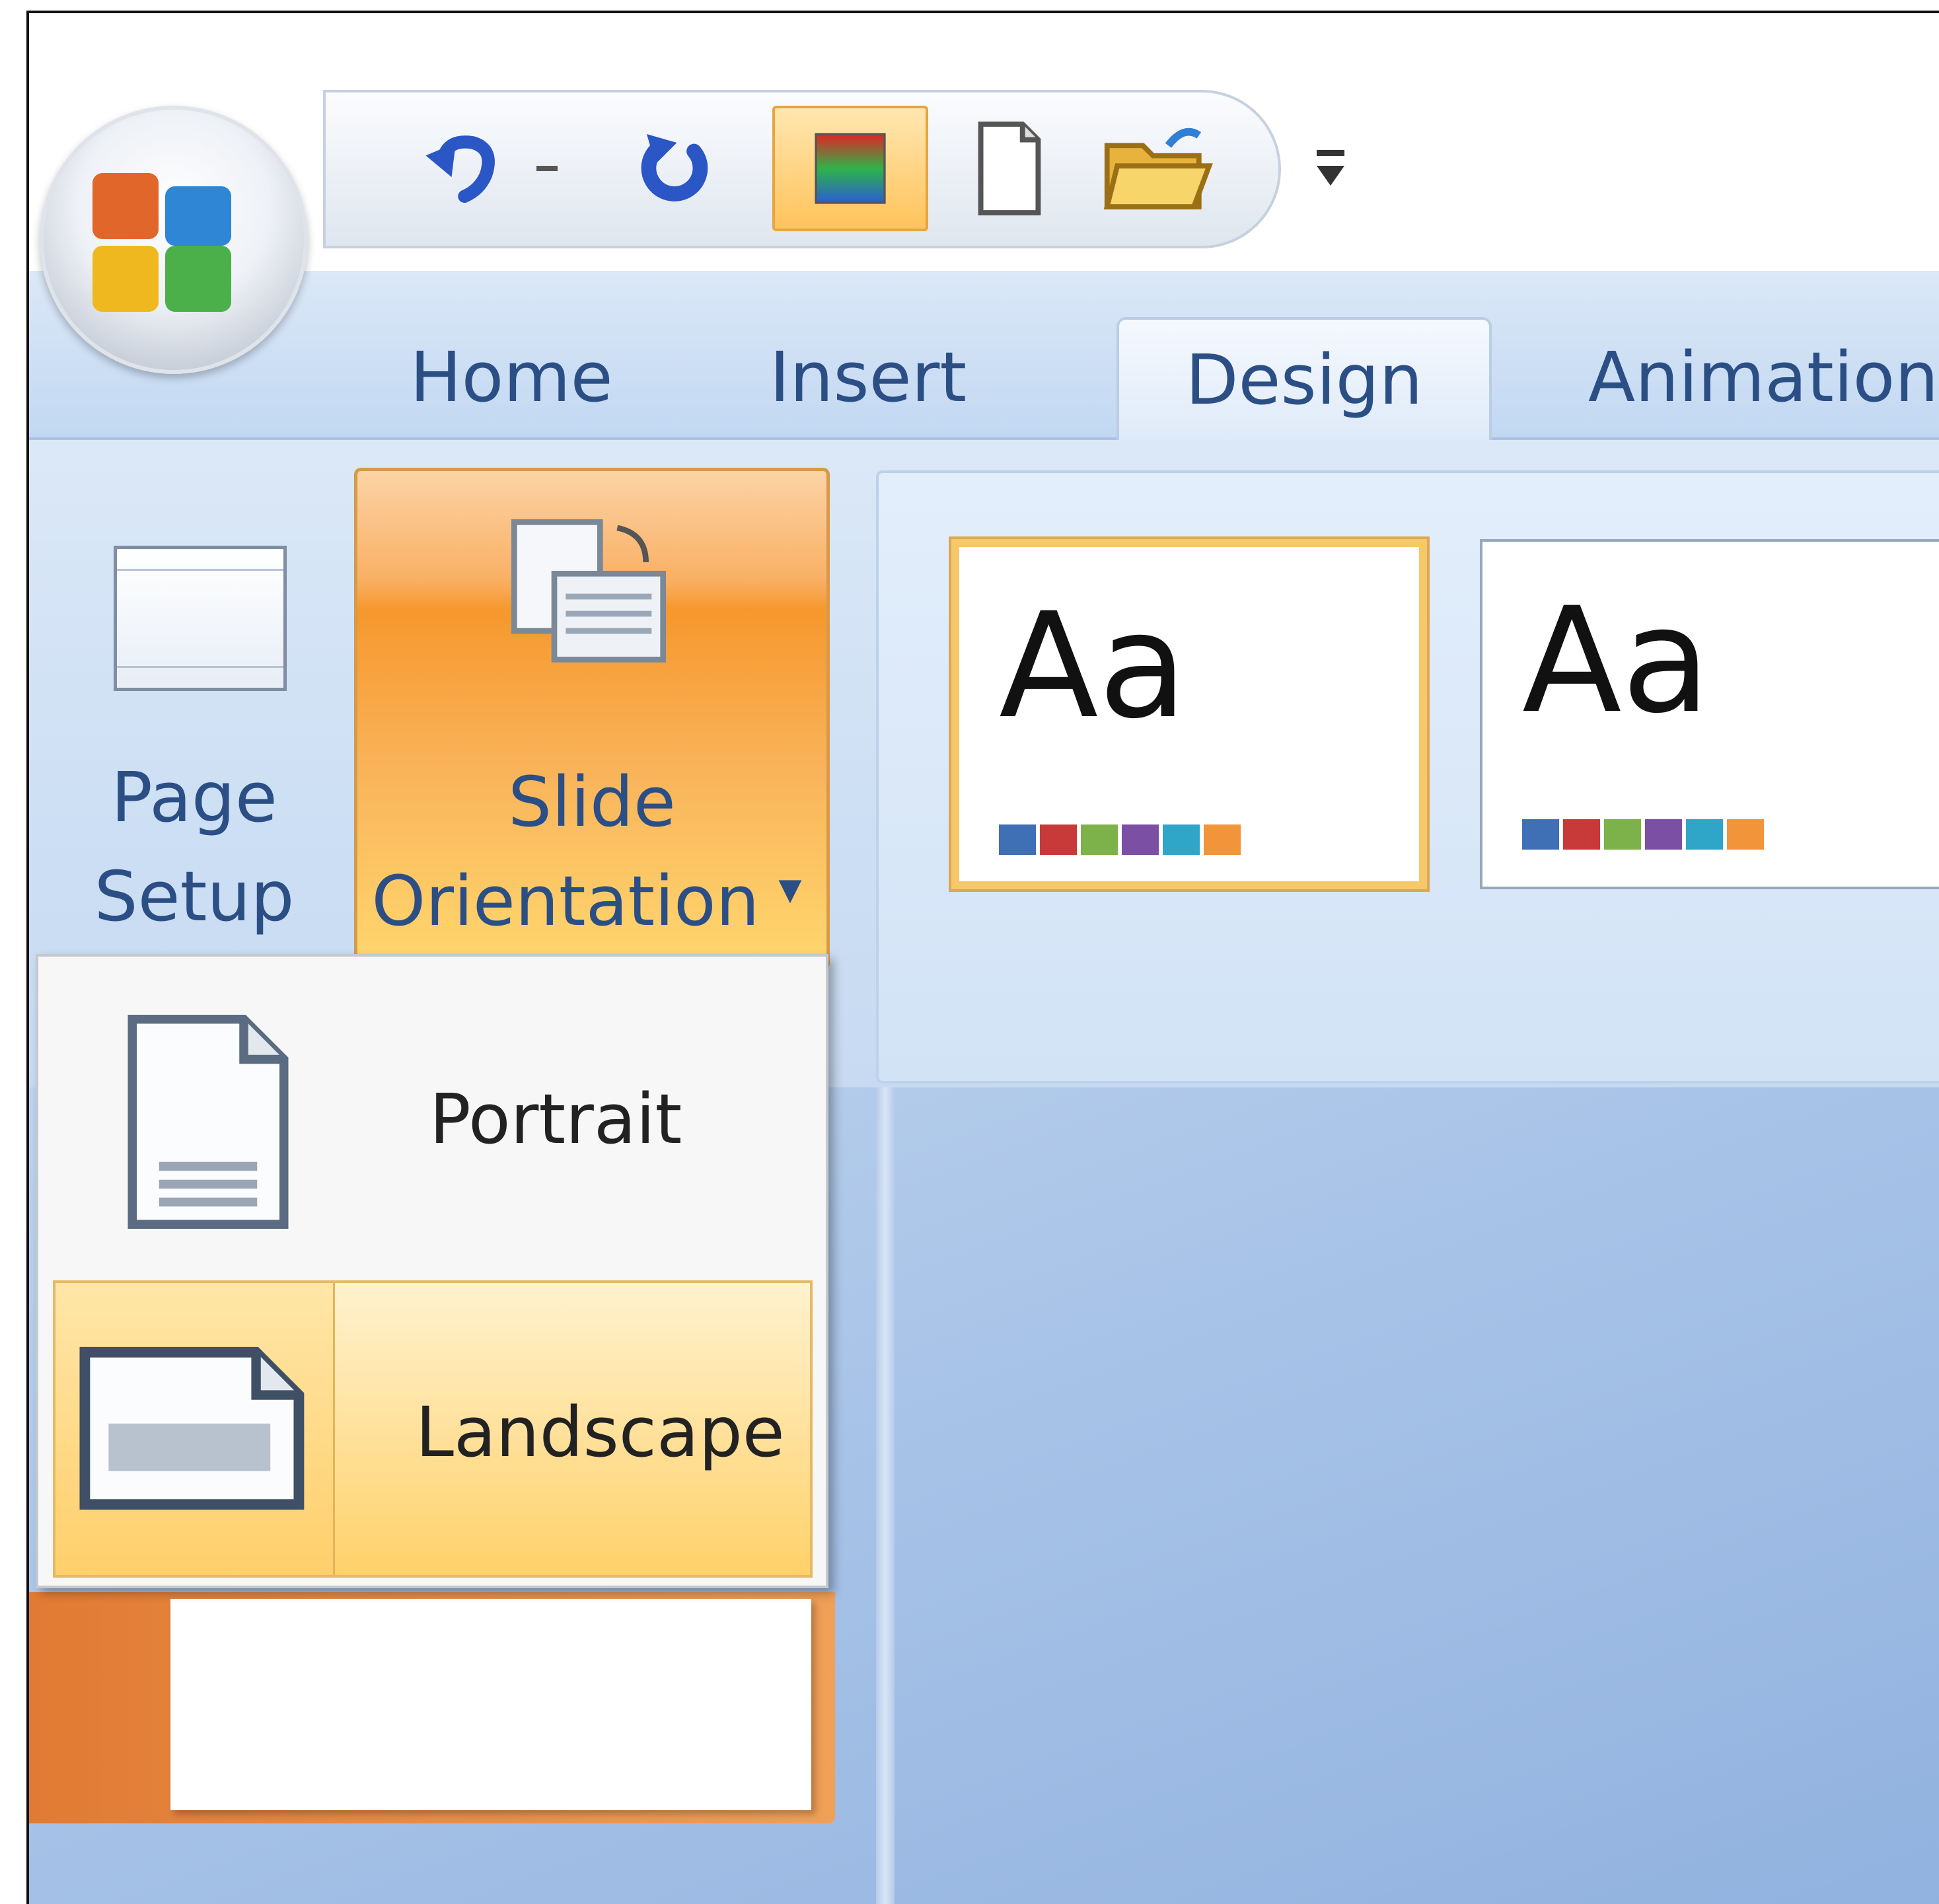  What do you see at coordinates (1304, 379) in the screenshot?
I see `tab-design: Design` at bounding box center [1304, 379].